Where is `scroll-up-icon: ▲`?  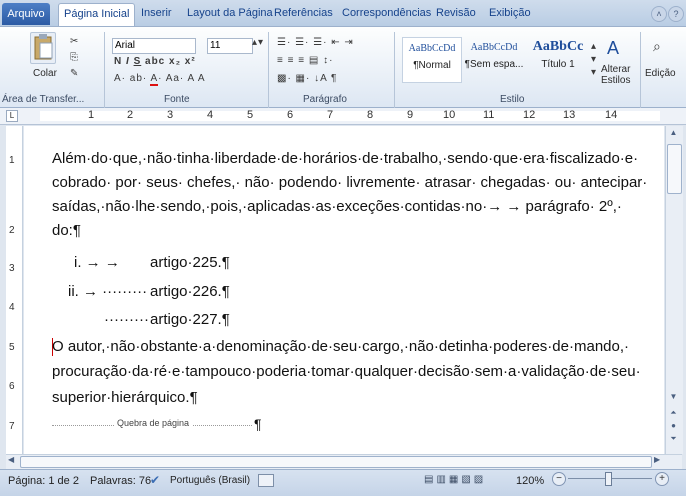
scroll-up-icon: ▲ is located at coordinates (673, 133).